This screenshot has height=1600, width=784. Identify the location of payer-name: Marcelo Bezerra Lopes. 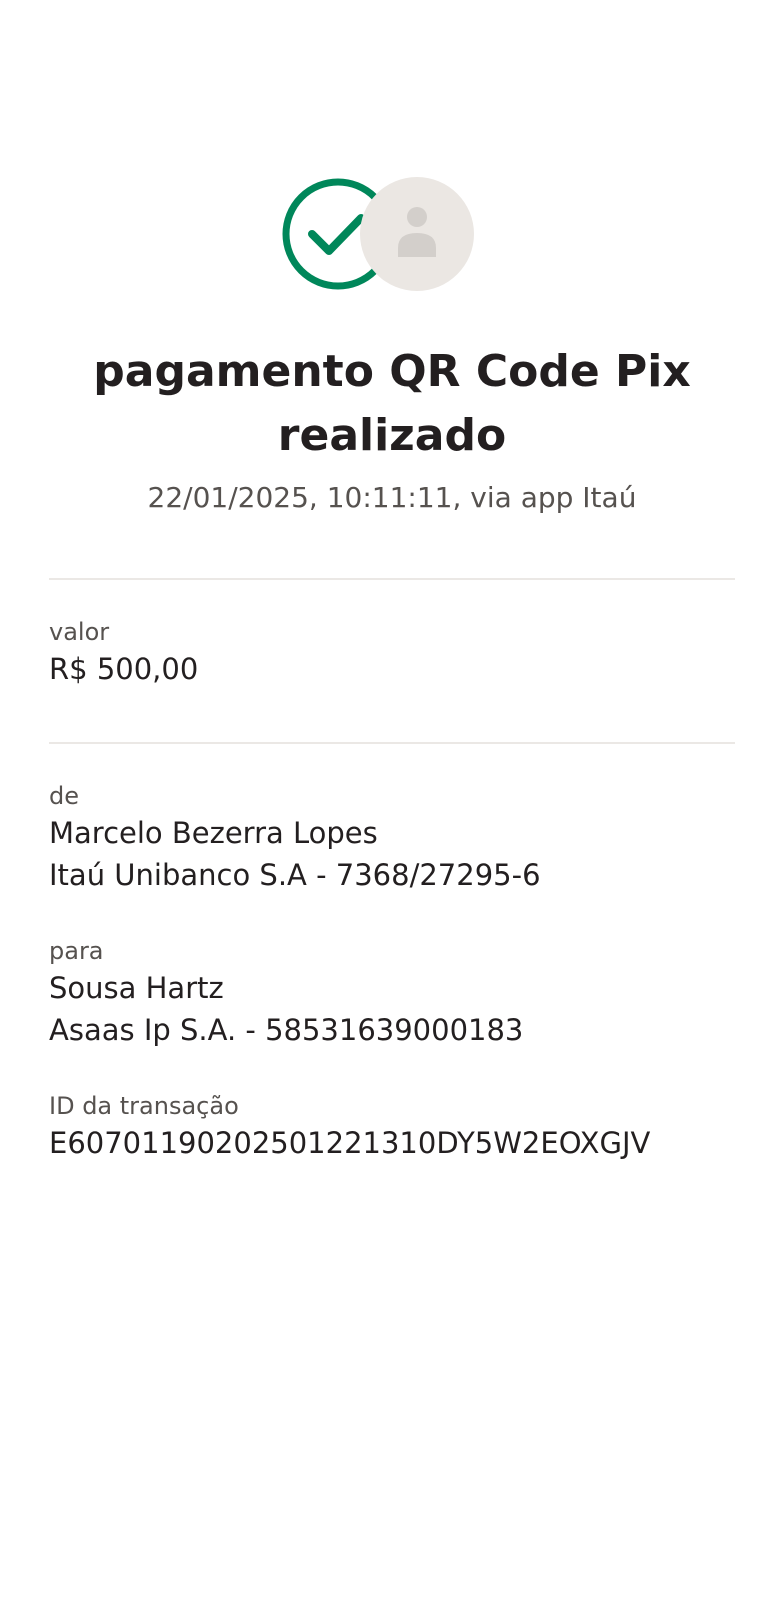
(213, 833).